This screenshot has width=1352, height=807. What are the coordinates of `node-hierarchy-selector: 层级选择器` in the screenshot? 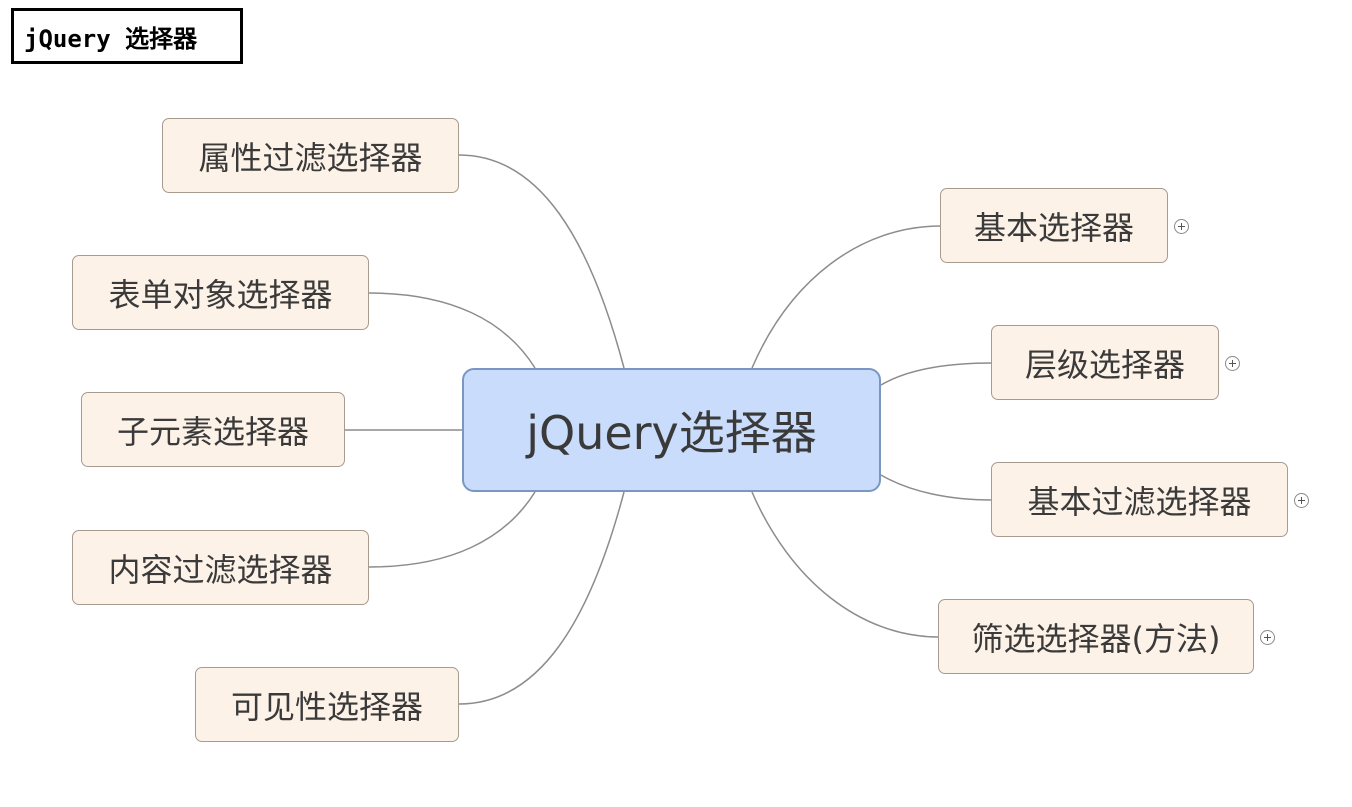 It's located at (1105, 362).